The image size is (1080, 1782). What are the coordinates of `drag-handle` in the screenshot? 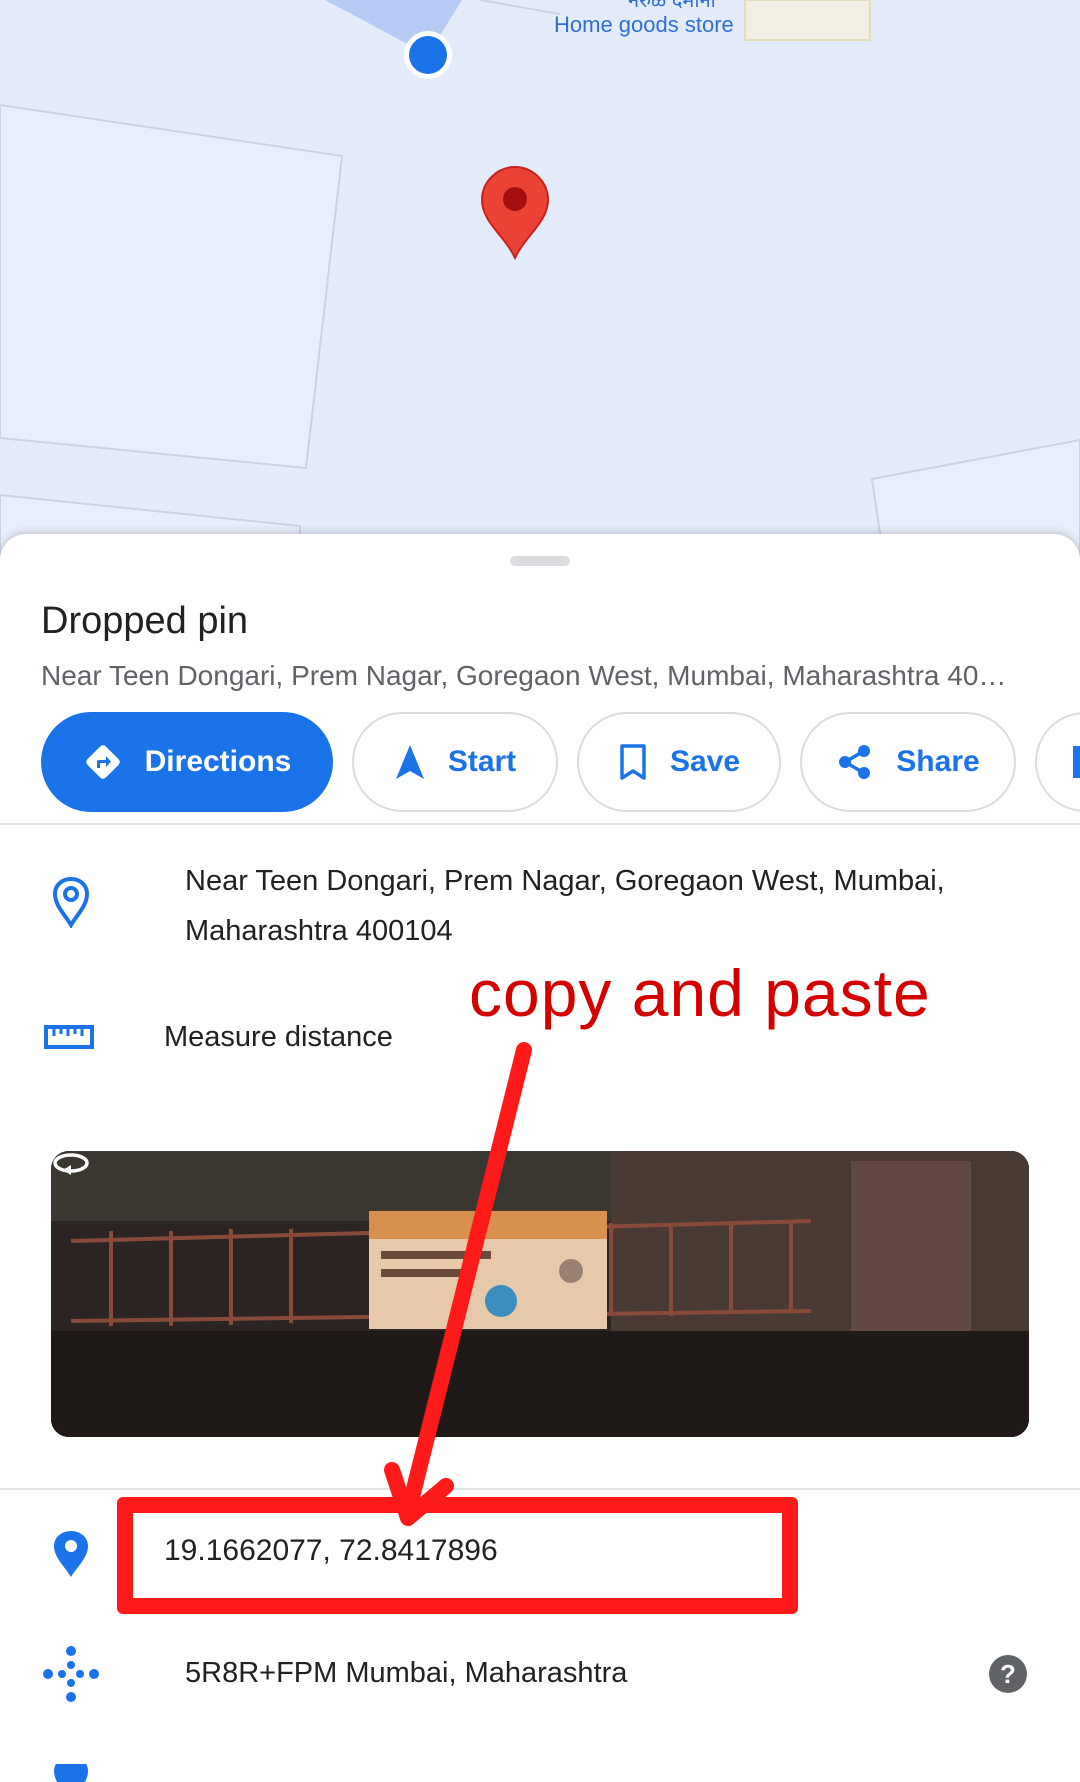 It's located at (540, 561).